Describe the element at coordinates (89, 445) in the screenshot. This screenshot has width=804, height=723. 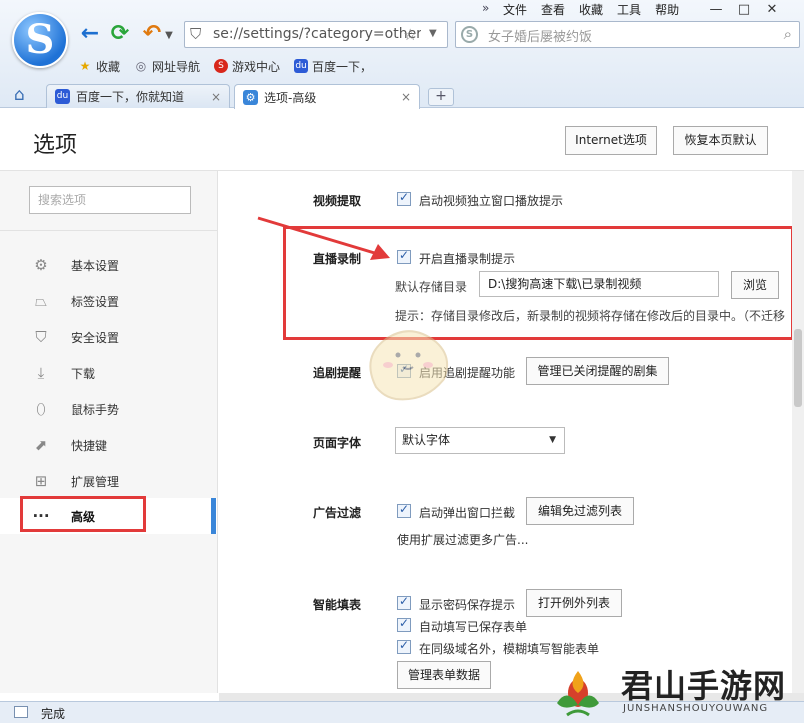
I see `sidebar-item-label: 快捷键` at that location.